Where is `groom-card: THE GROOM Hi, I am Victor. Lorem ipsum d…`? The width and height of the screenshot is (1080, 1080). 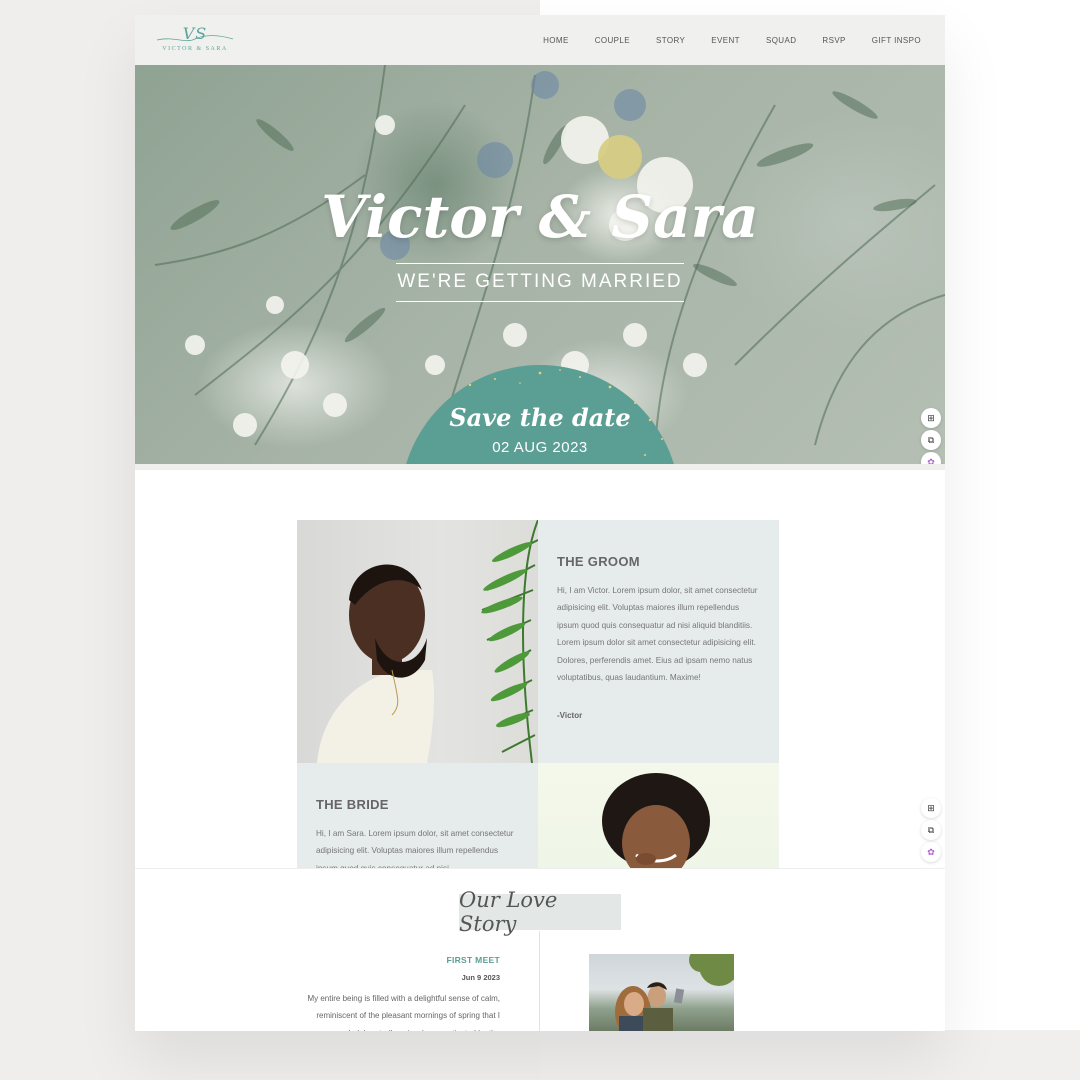
groom-card: THE GROOM Hi, I am Victor. Lorem ipsum d… is located at coordinates (658, 641).